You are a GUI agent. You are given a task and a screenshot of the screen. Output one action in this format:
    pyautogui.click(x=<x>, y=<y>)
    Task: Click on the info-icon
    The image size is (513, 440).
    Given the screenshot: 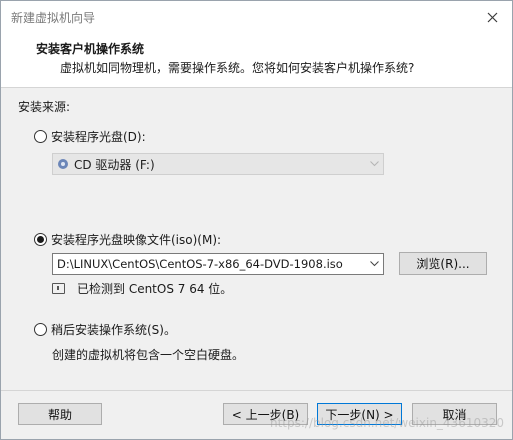 What is the action you would take?
    pyautogui.click(x=58, y=288)
    